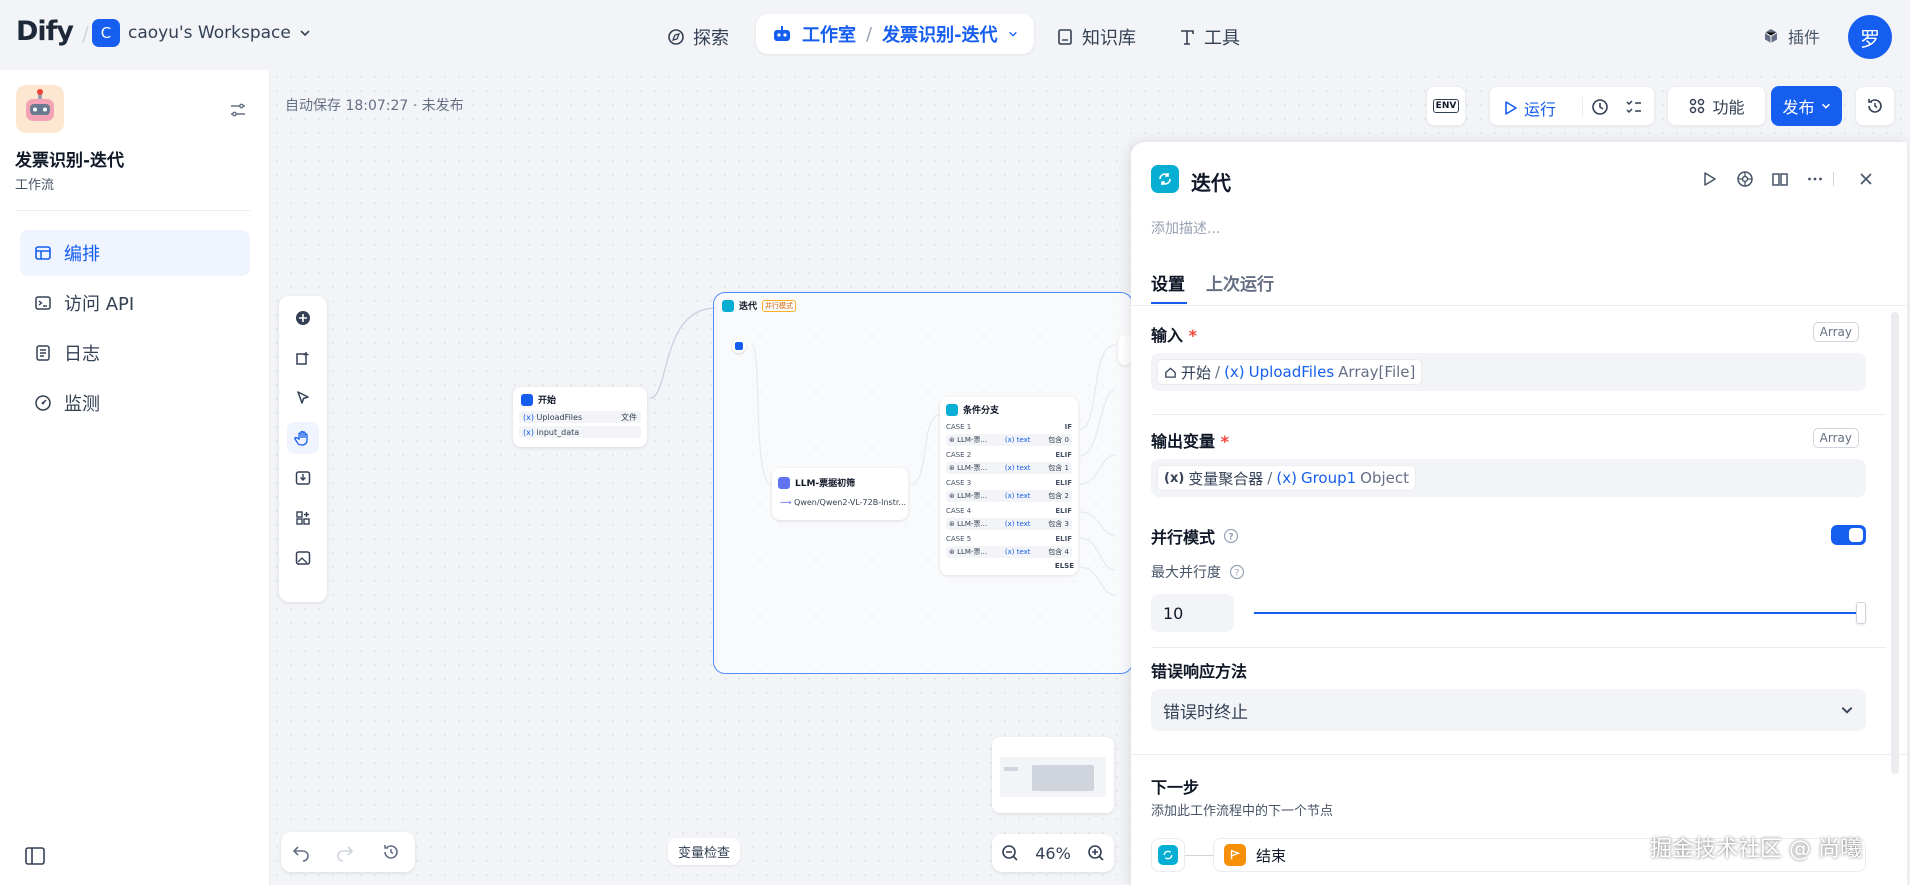 This screenshot has width=1910, height=885. What do you see at coordinates (1710, 179) in the screenshot?
I see `run-node-icon` at bounding box center [1710, 179].